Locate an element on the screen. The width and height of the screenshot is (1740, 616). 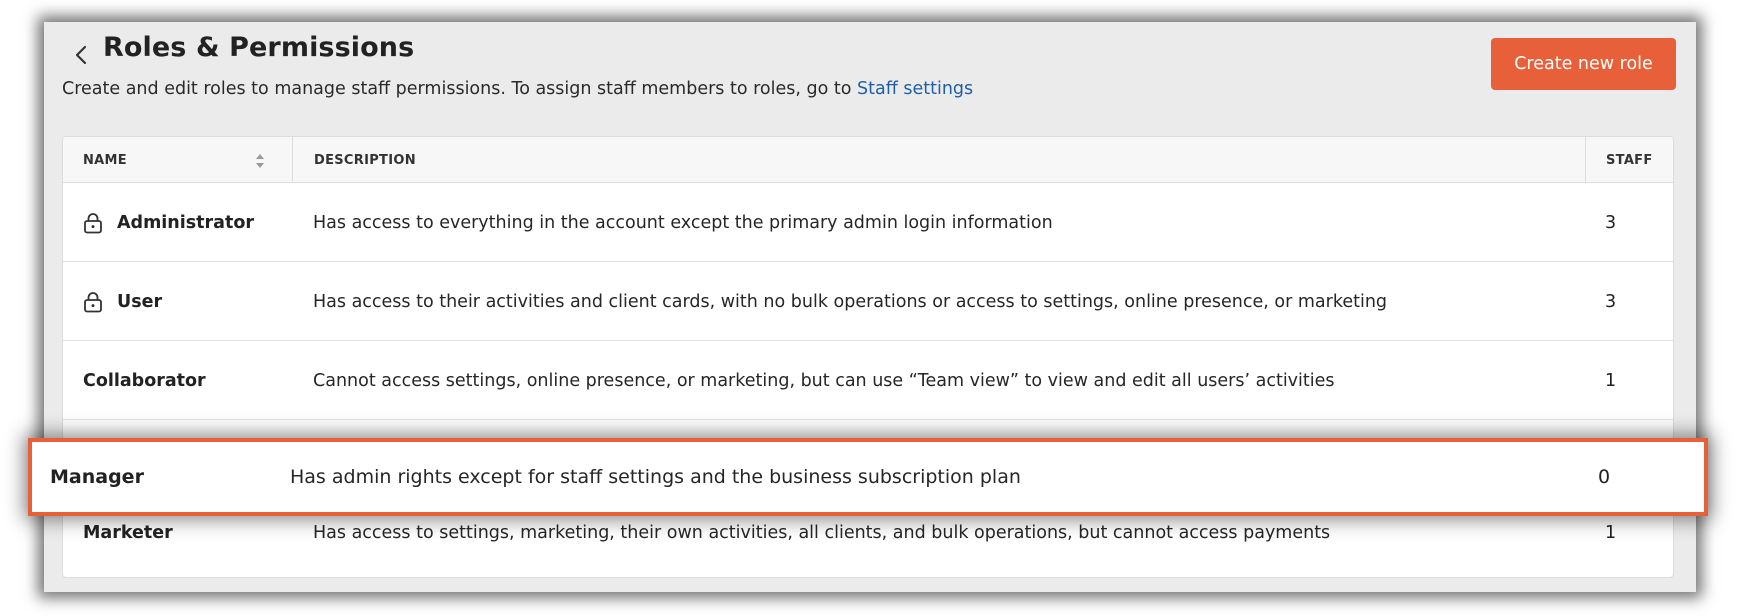
role-name: Collaborator is located at coordinates (144, 380).